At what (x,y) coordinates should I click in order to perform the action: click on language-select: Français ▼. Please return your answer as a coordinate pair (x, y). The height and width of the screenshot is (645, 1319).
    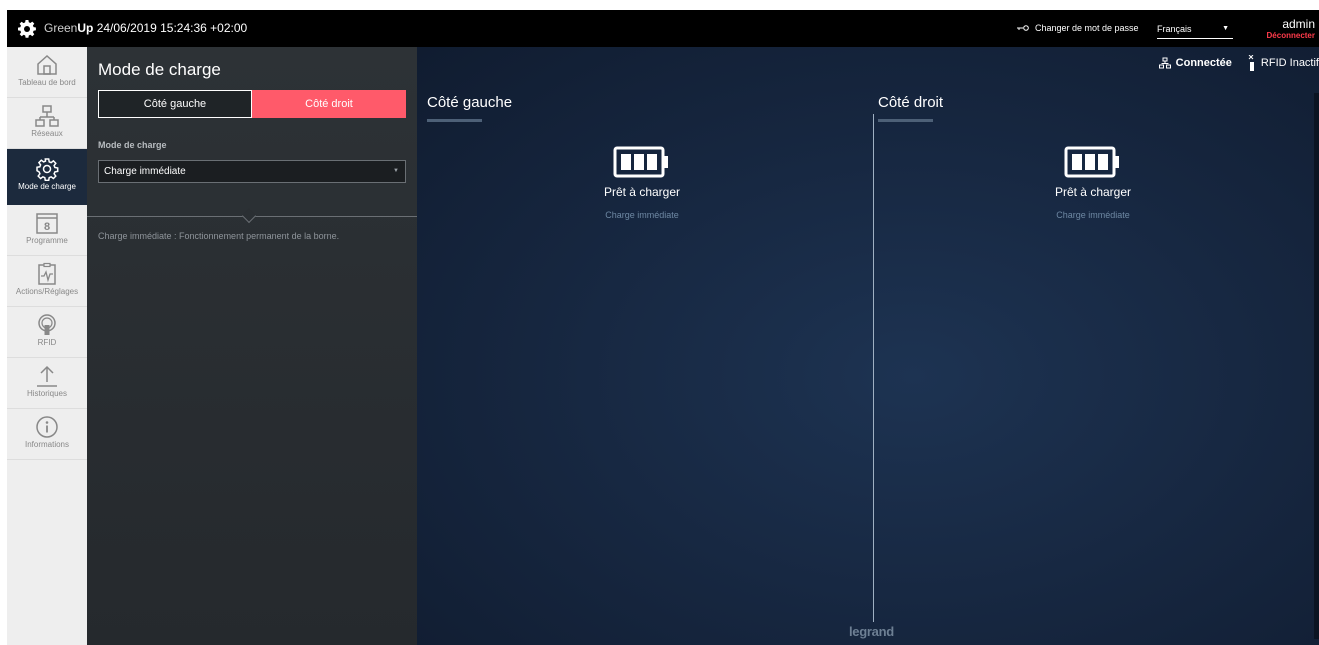
    Looking at the image, I should click on (1195, 29).